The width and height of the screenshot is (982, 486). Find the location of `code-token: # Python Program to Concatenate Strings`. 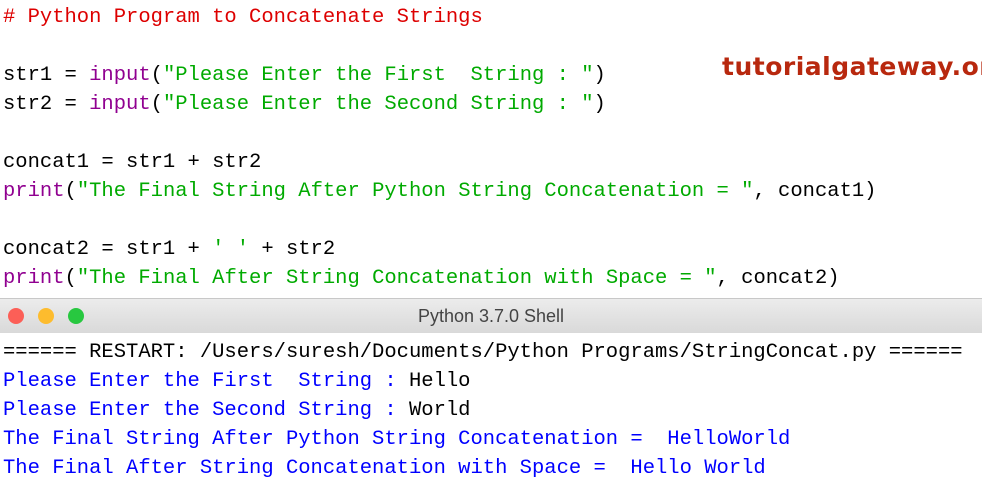

code-token: # Python Program to Concatenate Strings is located at coordinates (243, 17).